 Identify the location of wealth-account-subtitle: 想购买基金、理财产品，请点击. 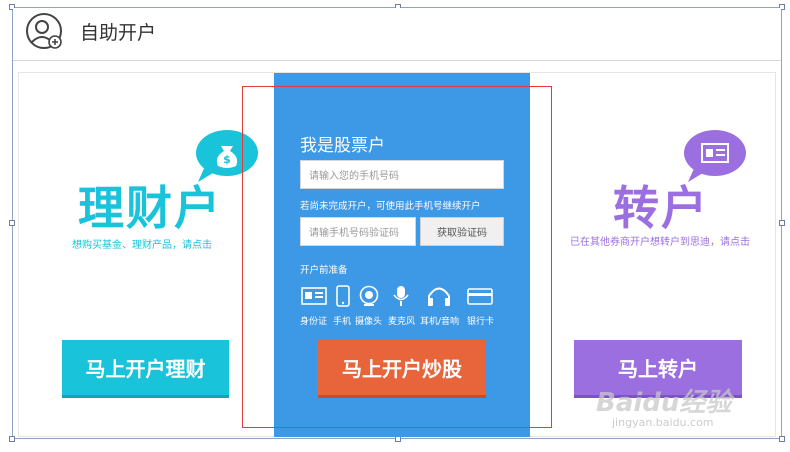
(142, 245).